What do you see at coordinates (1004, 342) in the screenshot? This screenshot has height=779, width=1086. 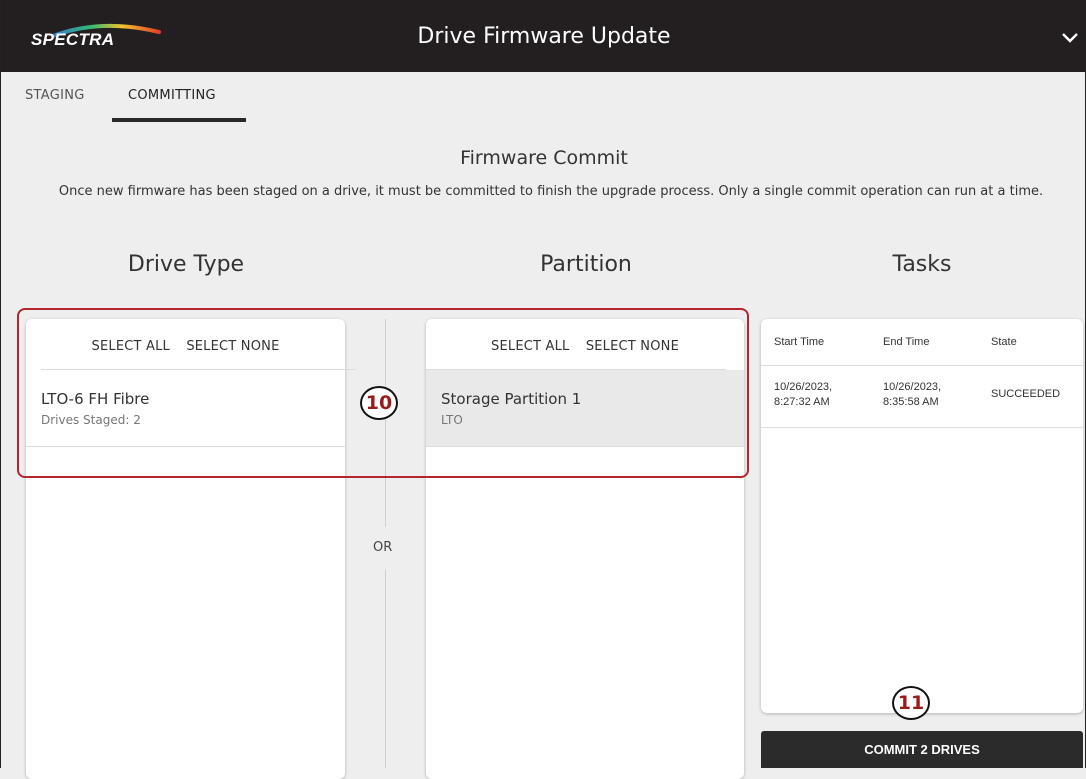 I see `tasks-column-header: State` at bounding box center [1004, 342].